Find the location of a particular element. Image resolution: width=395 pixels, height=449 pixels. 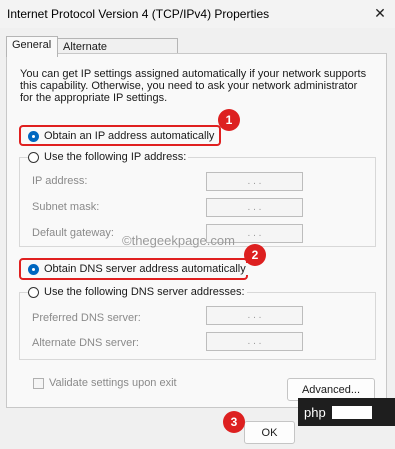

default-gateway-label: Default gateway: is located at coordinates (73, 233).